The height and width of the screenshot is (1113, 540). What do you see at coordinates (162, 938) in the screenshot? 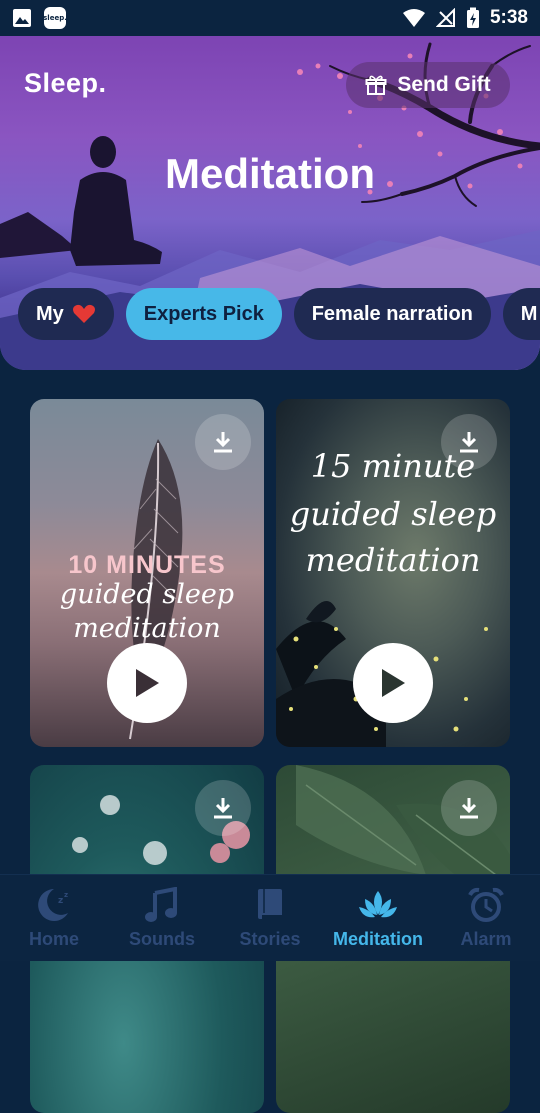
I see `nav-label: Sounds` at bounding box center [162, 938].